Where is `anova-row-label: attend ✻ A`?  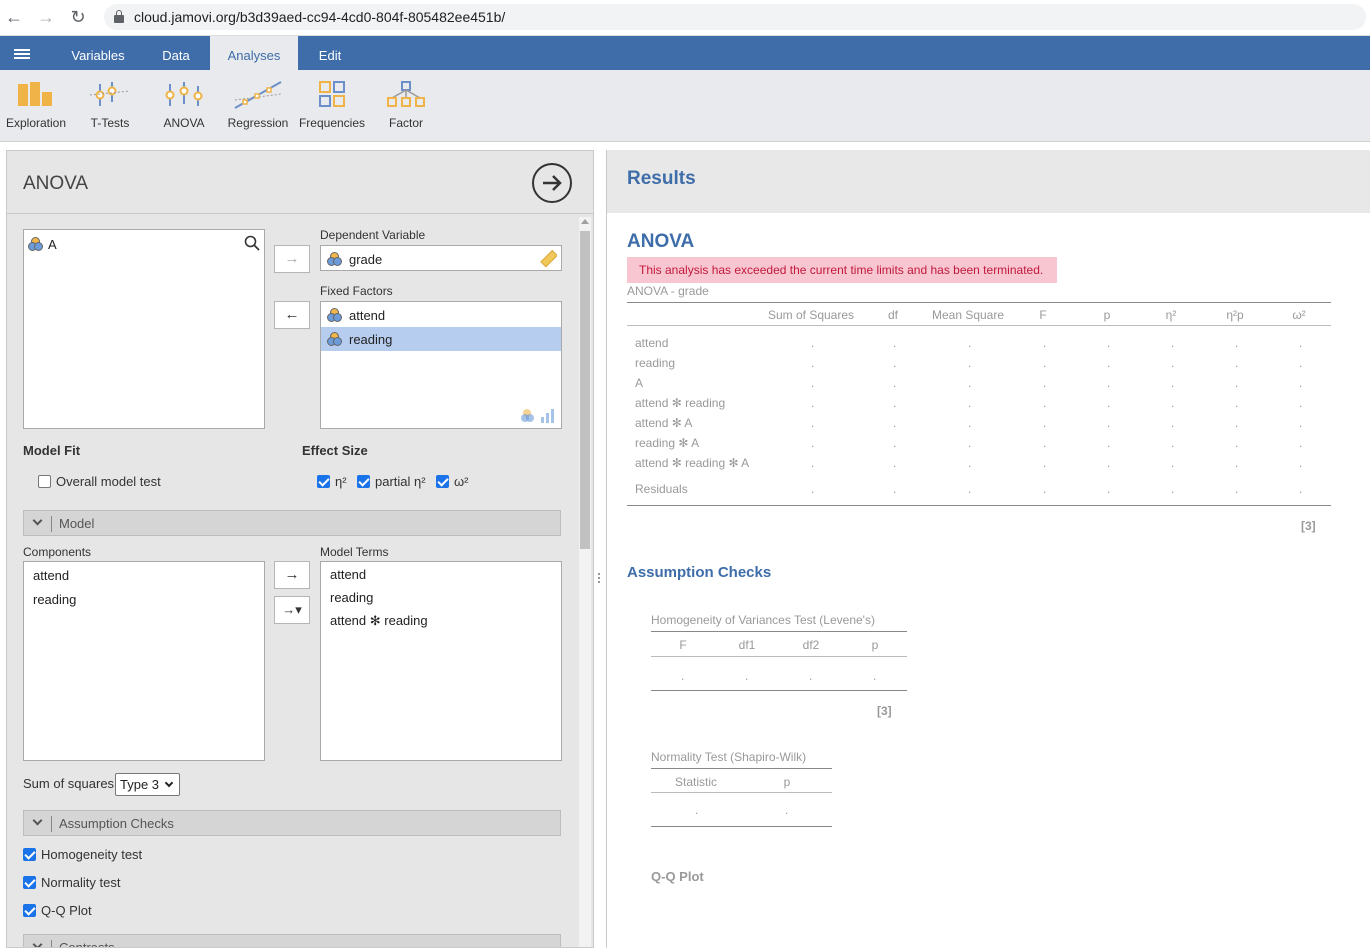 anova-row-label: attend ✻ A is located at coordinates (664, 423).